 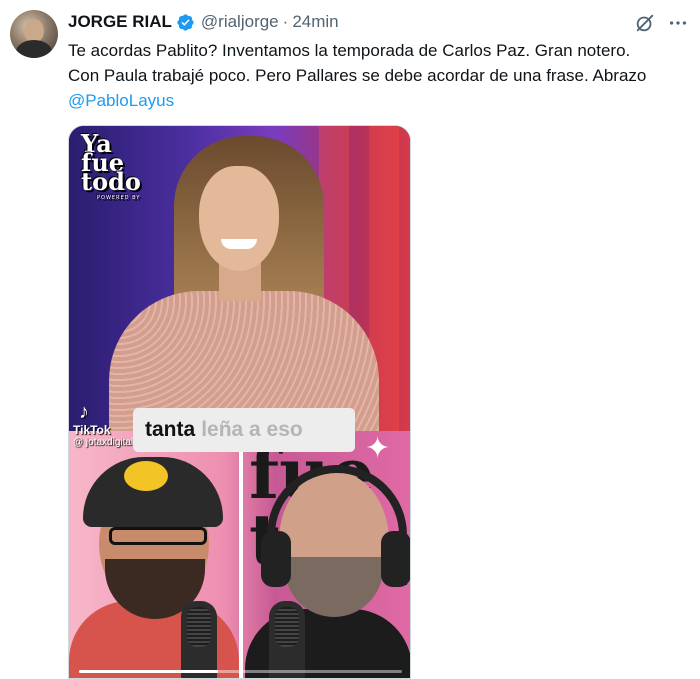 What do you see at coordinates (120, 22) in the screenshot?
I see `author-name: JORGE RIAL` at bounding box center [120, 22].